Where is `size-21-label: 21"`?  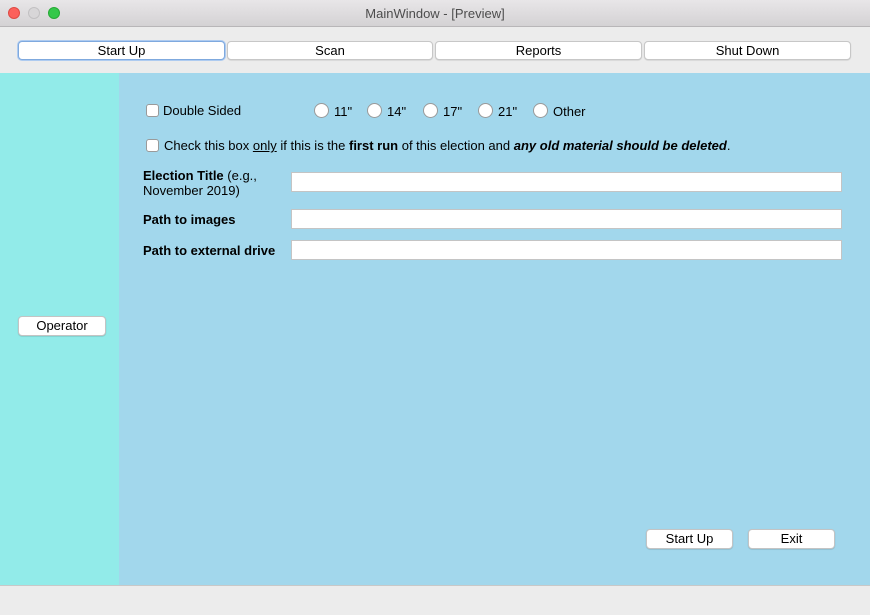
size-21-label: 21" is located at coordinates (508, 111).